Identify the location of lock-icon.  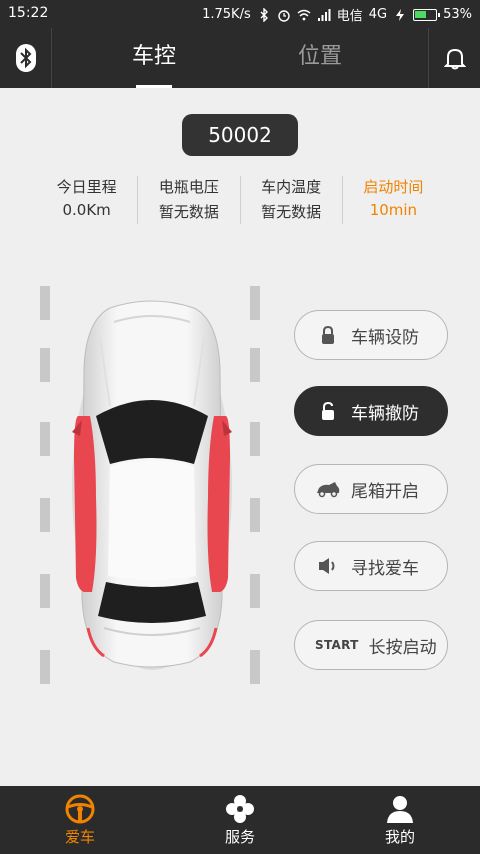
(328, 335).